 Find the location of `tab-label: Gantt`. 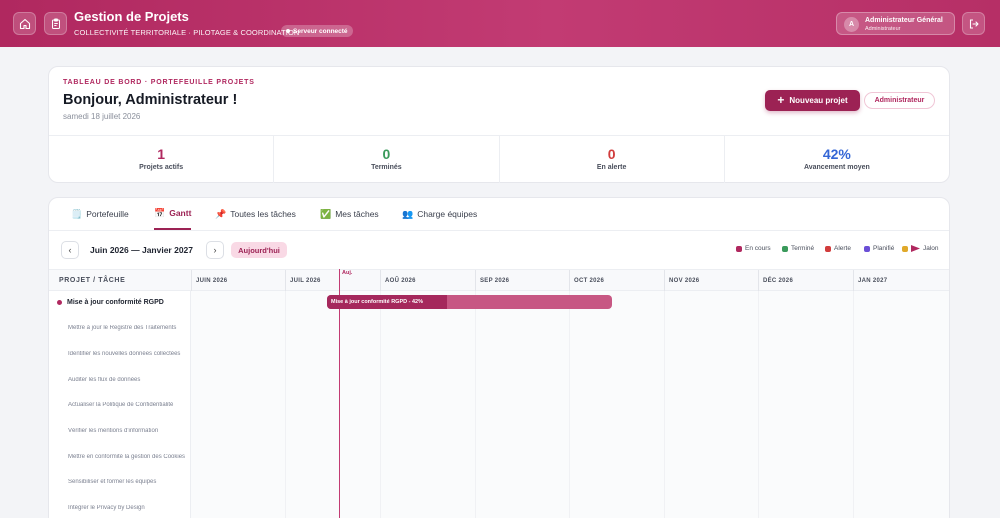

tab-label: Gantt is located at coordinates (180, 213).